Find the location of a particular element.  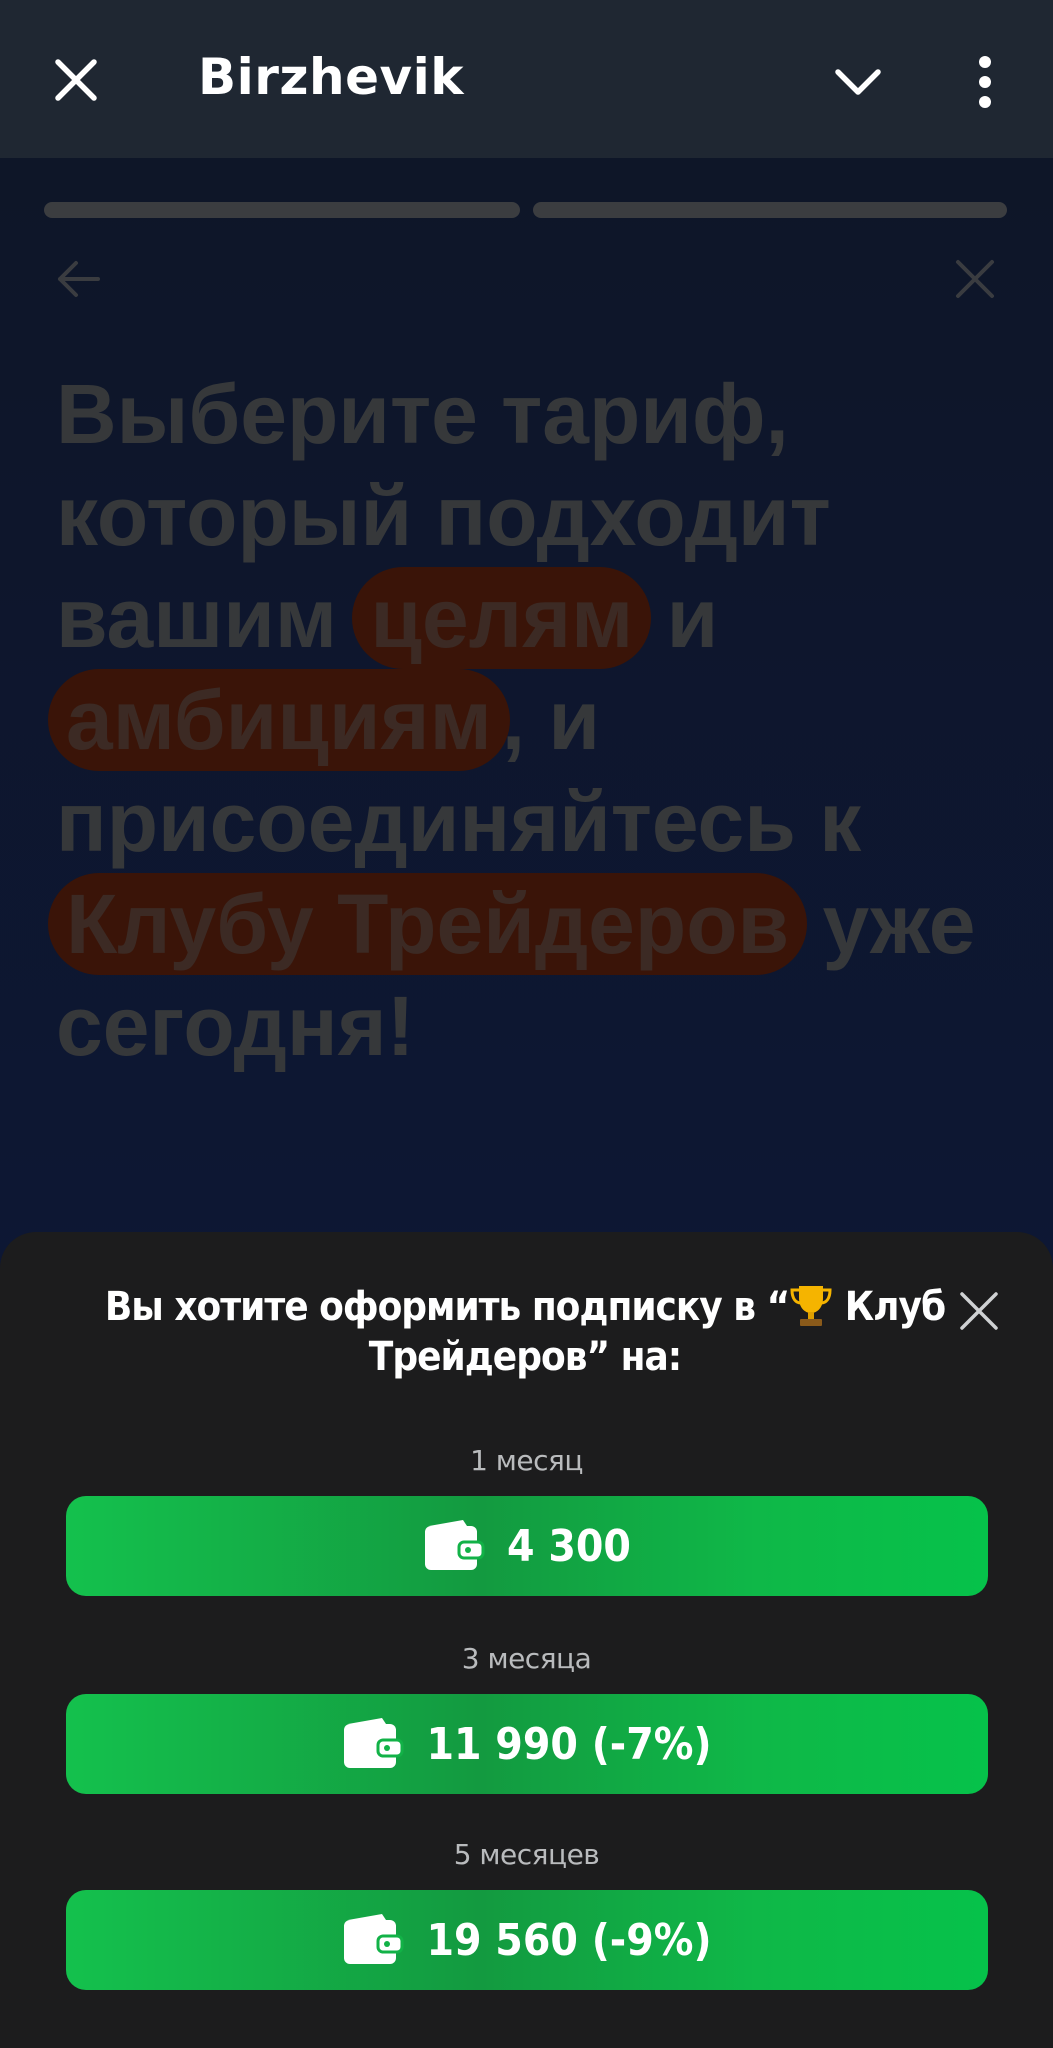

headline-highlight-goals: целям is located at coordinates (502, 618).